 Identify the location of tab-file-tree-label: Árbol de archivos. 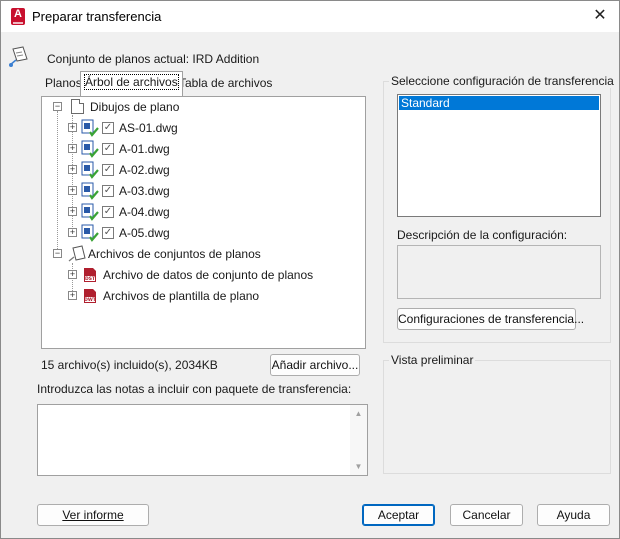
(131, 82).